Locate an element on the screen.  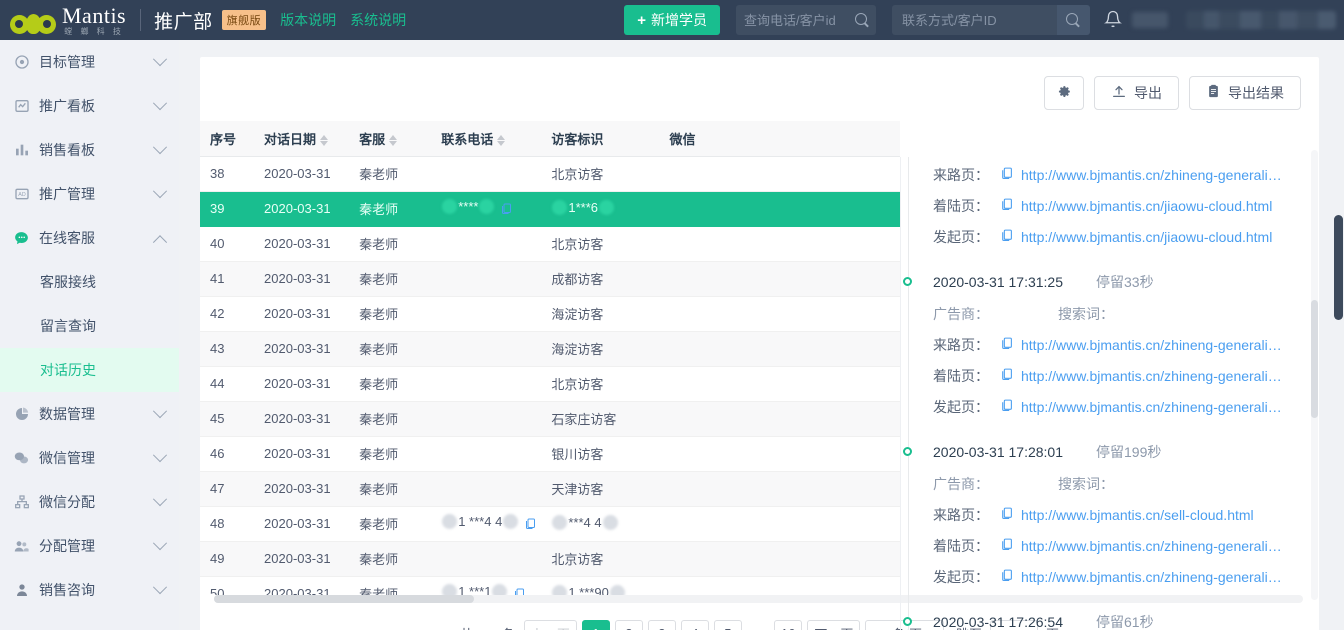
sidebar-item-online-service: 在线客服 is located at coordinates (89, 238).